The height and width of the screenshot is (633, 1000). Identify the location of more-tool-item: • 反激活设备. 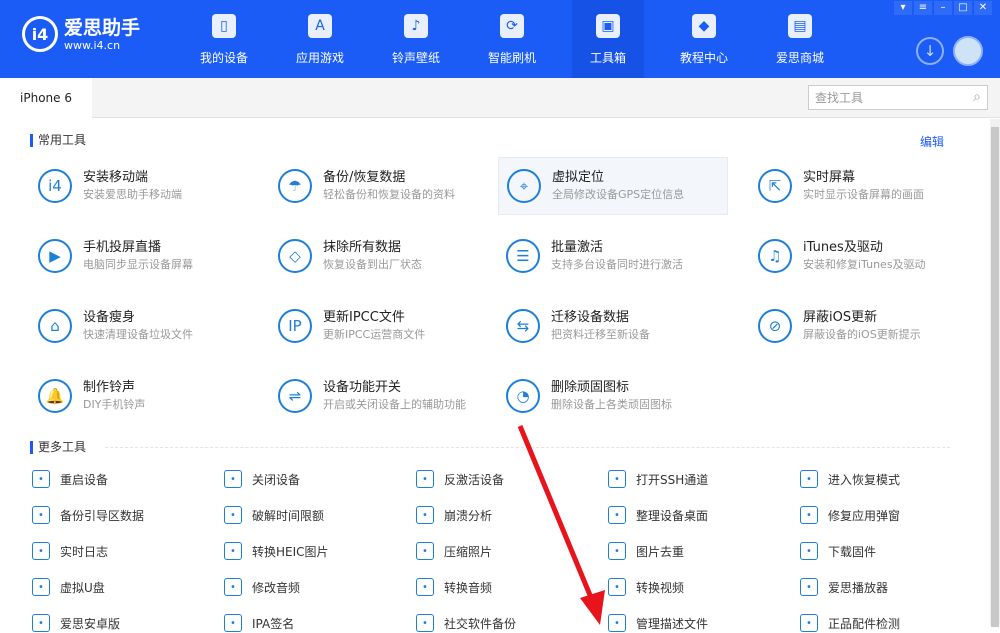
(460, 479).